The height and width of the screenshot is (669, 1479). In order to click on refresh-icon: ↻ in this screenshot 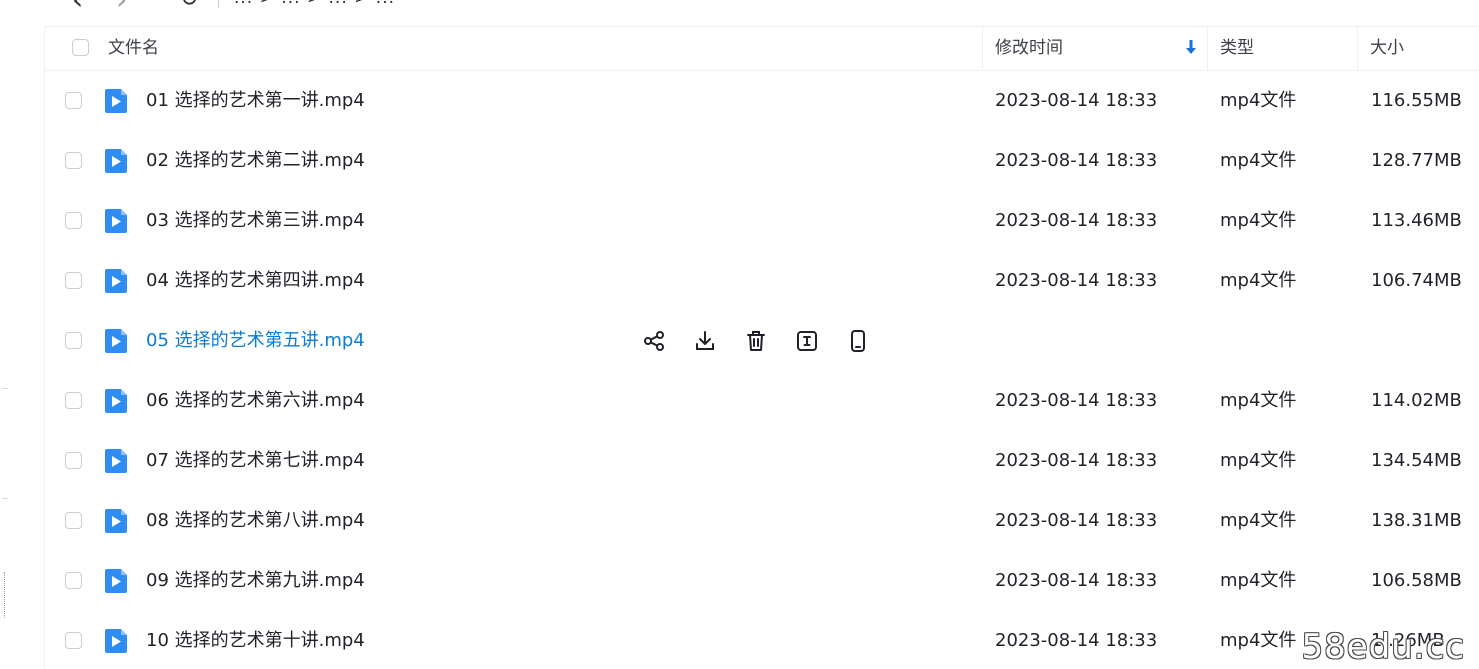, I will do `click(189, 7)`.